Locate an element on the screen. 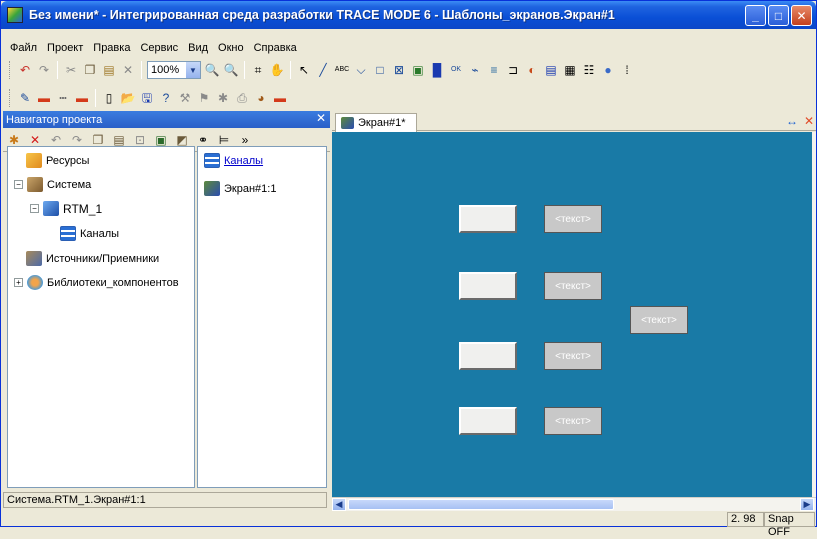 Image resolution: width=817 pixels, height=539 pixels. polyline-icon: ⌵ is located at coordinates (361, 70).